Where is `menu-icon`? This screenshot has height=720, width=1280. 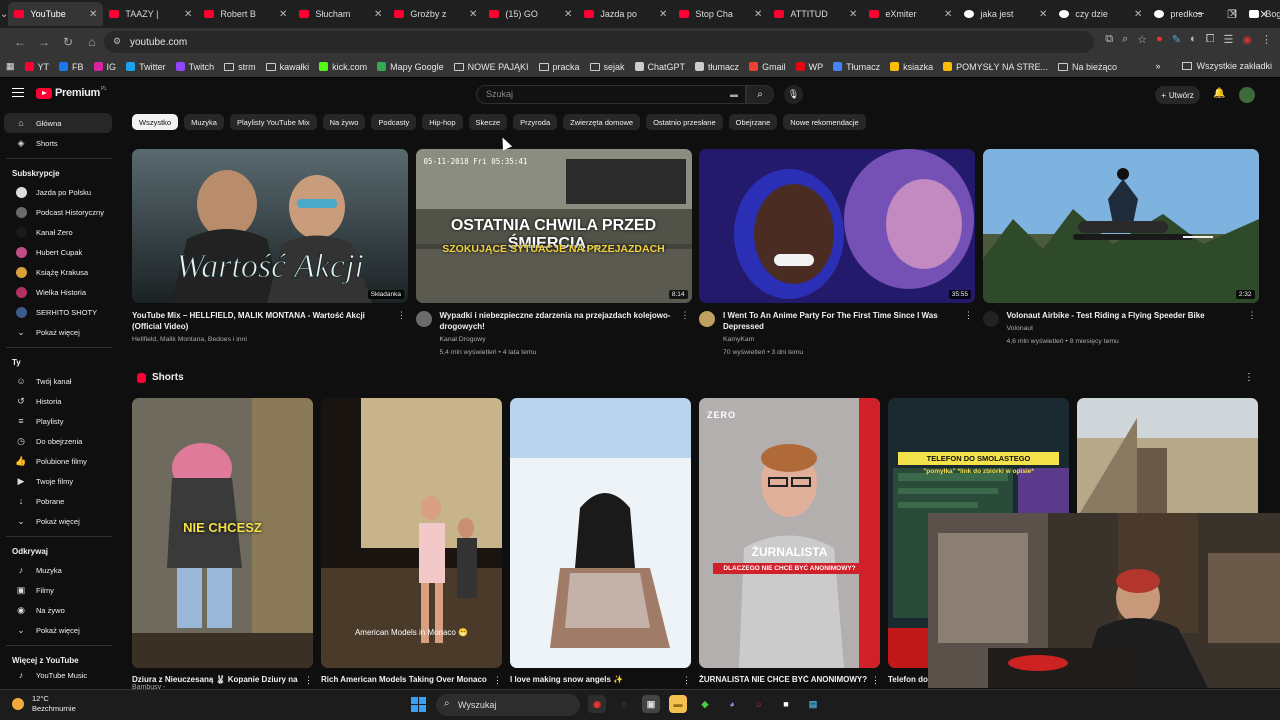
menu-icon is located at coordinates (18, 92).